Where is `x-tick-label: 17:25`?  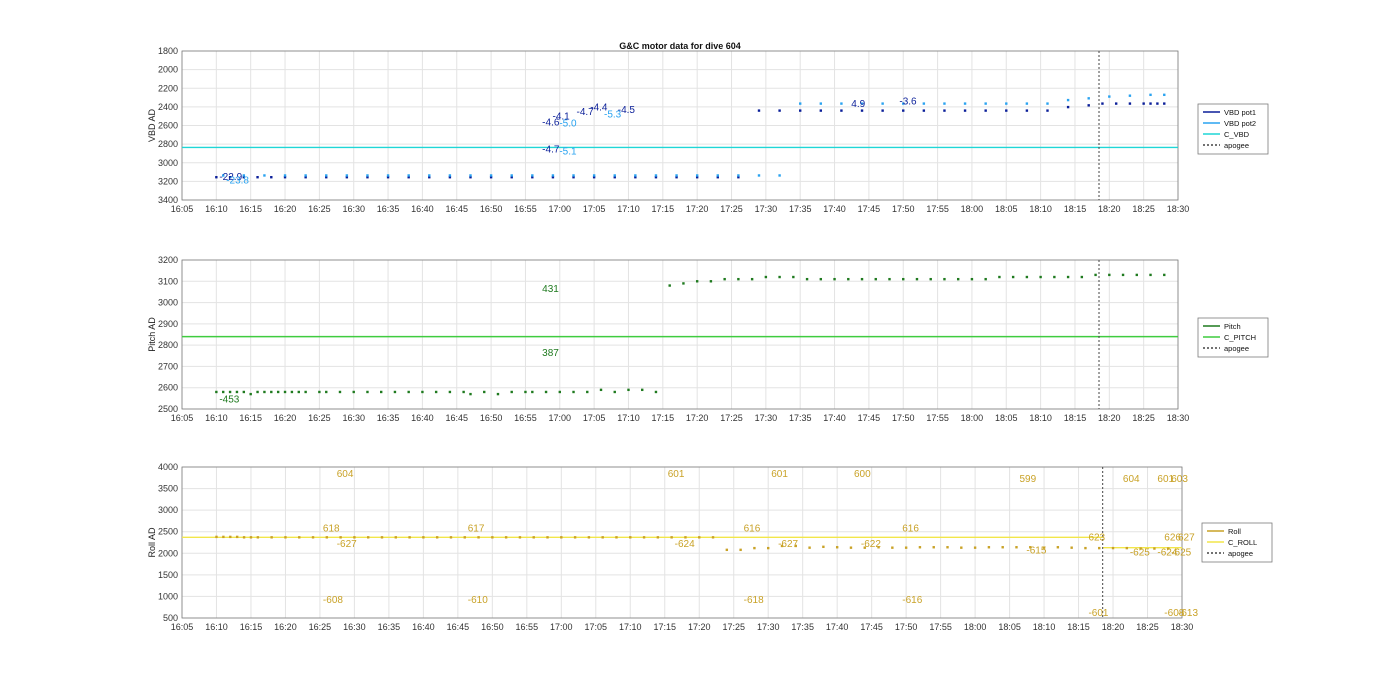 x-tick-label: 17:25 is located at coordinates (733, 627).